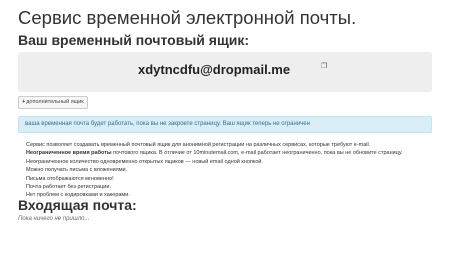 This screenshot has height=261, width=450. What do you see at coordinates (229, 170) in the screenshot?
I see `feature-item: Можно получать письма с вложениями.` at bounding box center [229, 170].